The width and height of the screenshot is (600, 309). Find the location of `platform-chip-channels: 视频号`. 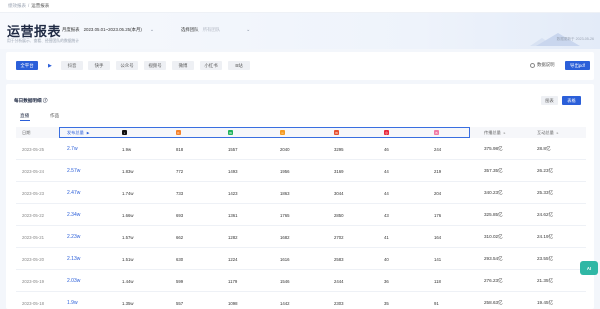

platform-chip-channels: 视频号 is located at coordinates (155, 65).